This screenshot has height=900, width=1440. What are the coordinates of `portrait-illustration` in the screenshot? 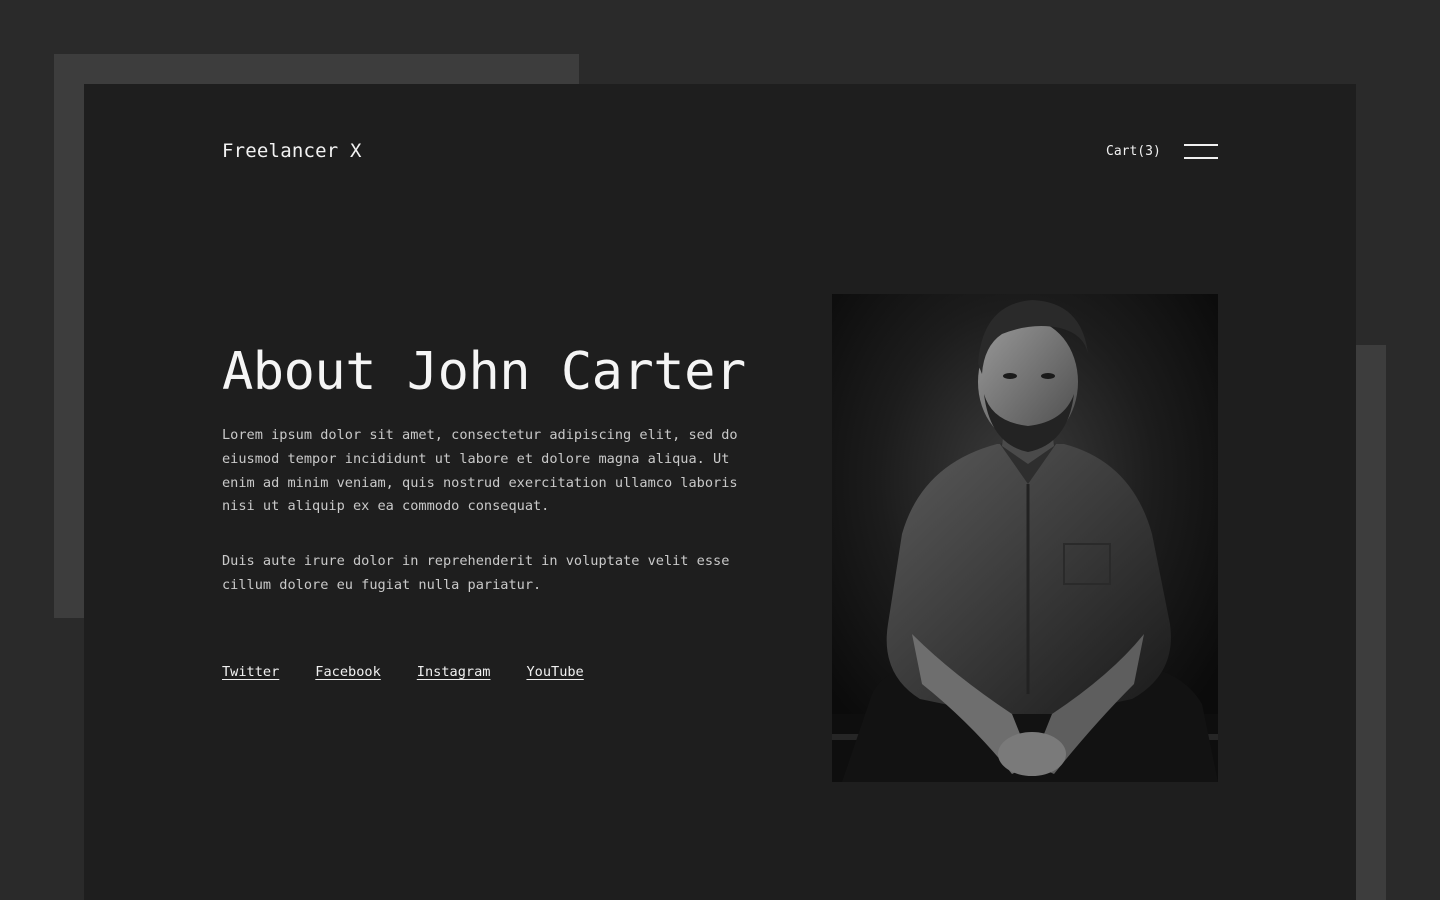 It's located at (1025, 538).